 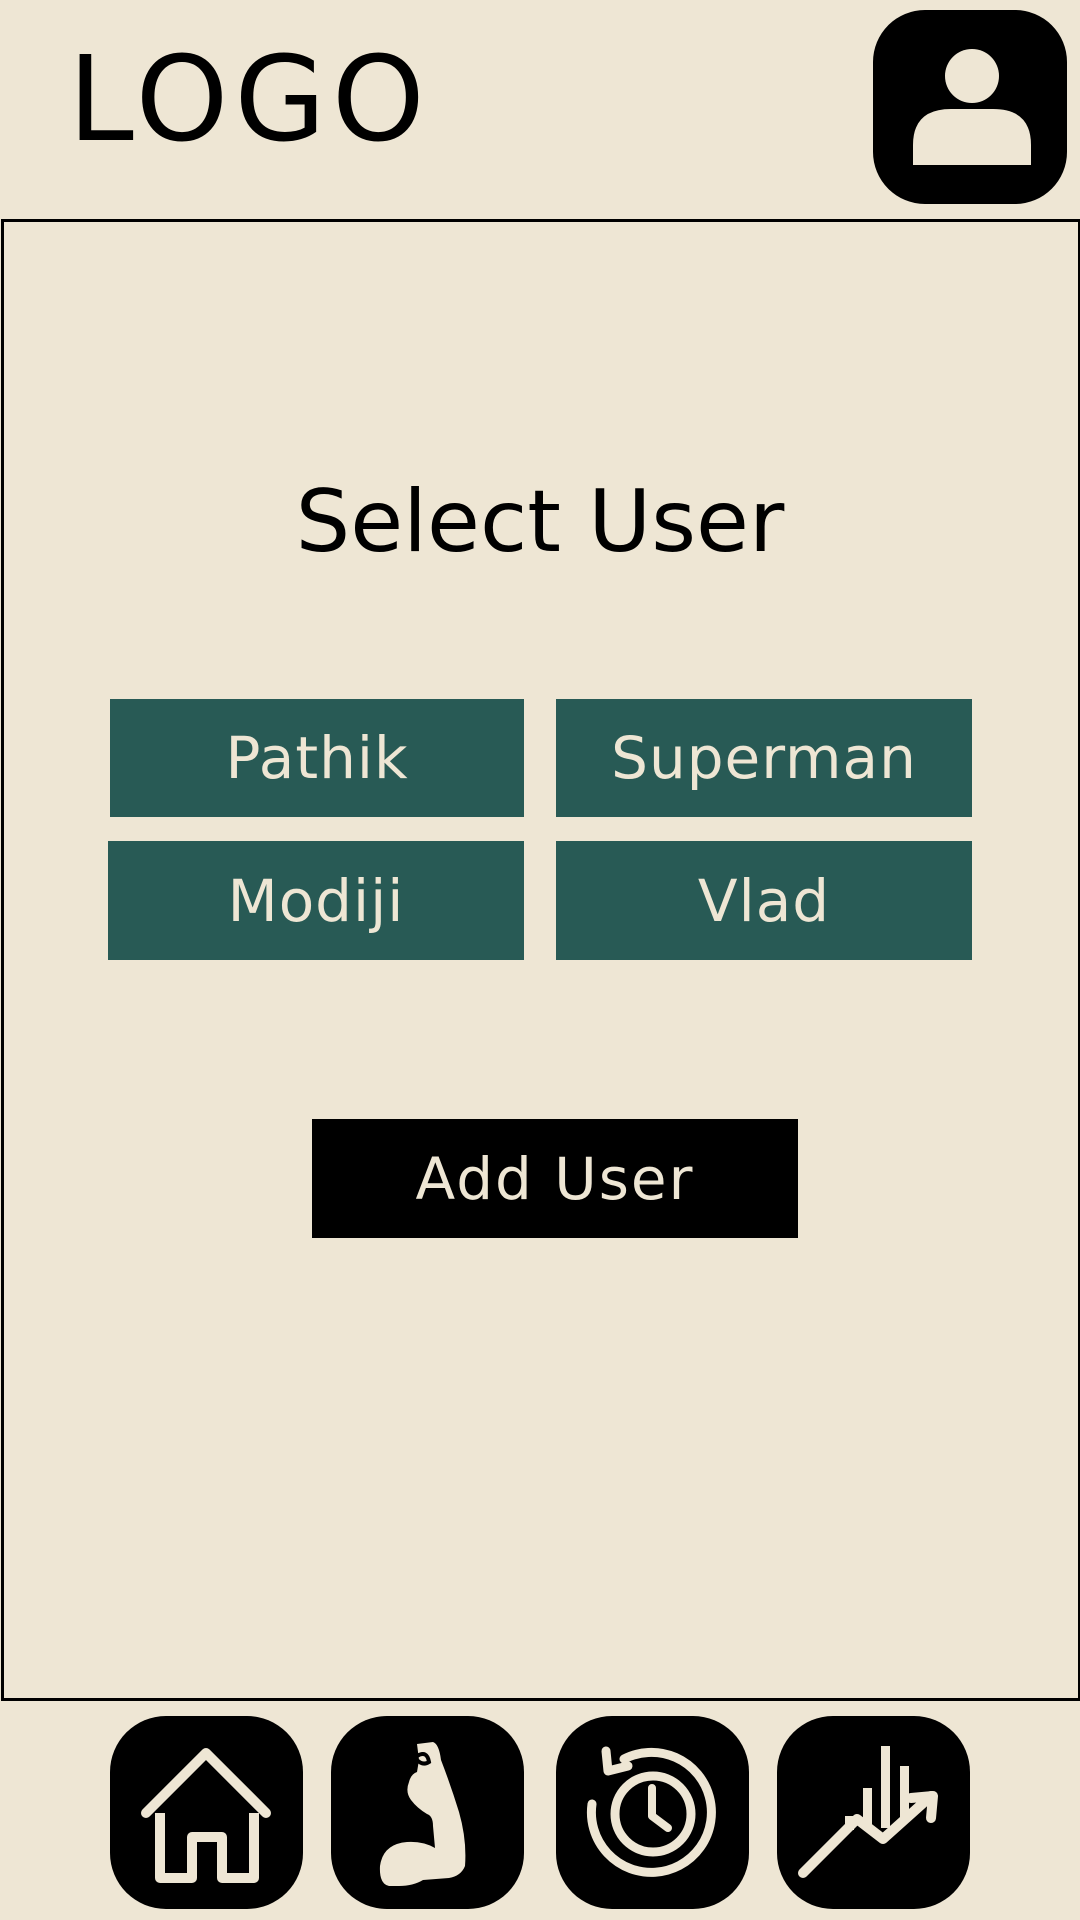 I want to click on add-user-button: Add User, so click(x=555, y=1178).